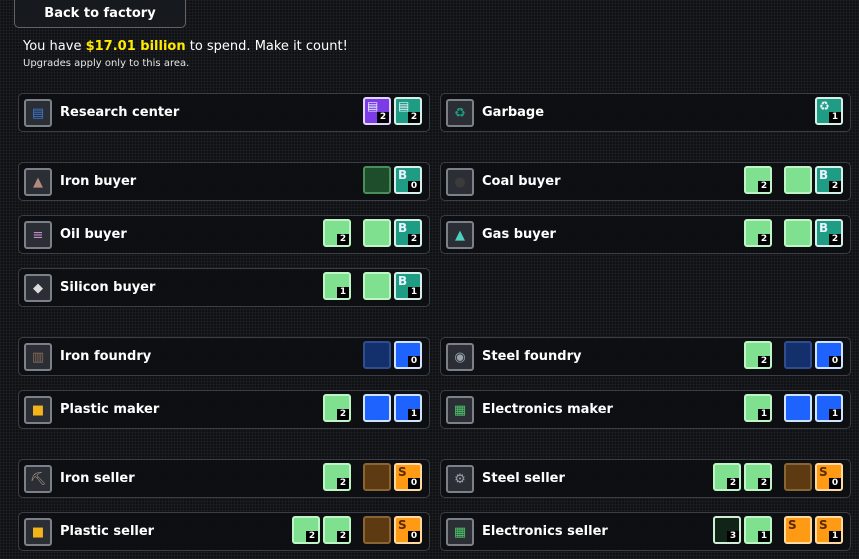 Image resolution: width=859 pixels, height=559 pixels. Describe the element at coordinates (460, 113) in the screenshot. I see `building-icon-glyph: ♻` at that location.